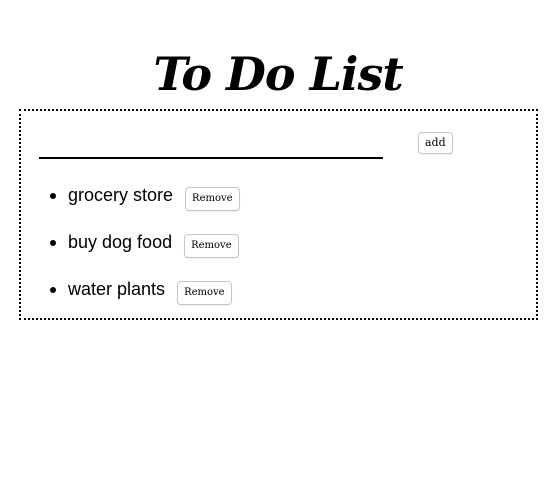 Image resolution: width=556 pixels, height=500 pixels. What do you see at coordinates (145, 255) in the screenshot?
I see `task-item: buy dog food Remove` at bounding box center [145, 255].